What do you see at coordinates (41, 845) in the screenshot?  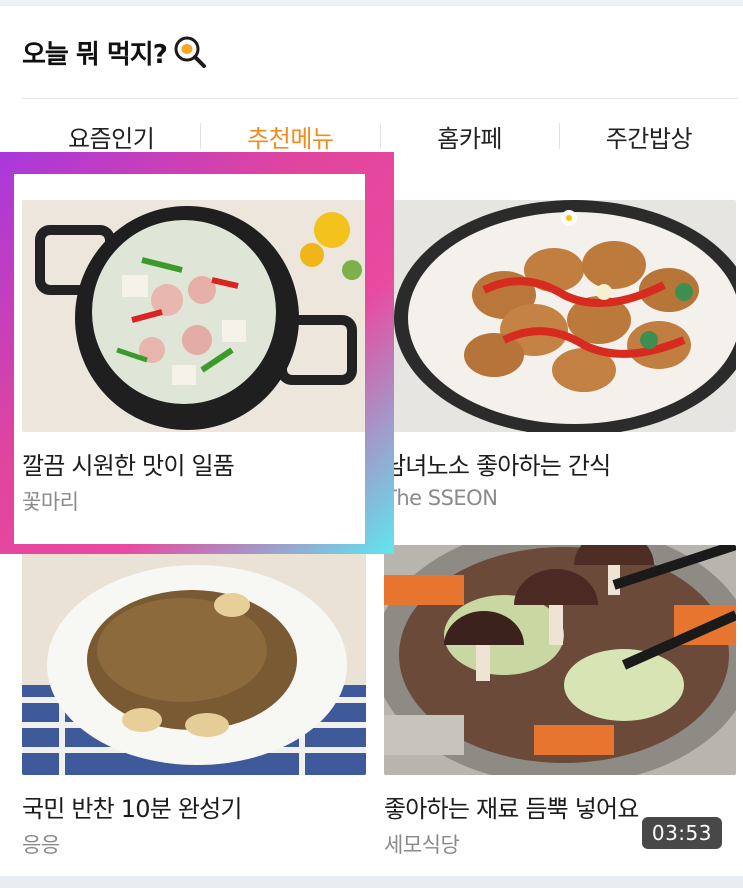 I see `recipe-author: 응응` at bounding box center [41, 845].